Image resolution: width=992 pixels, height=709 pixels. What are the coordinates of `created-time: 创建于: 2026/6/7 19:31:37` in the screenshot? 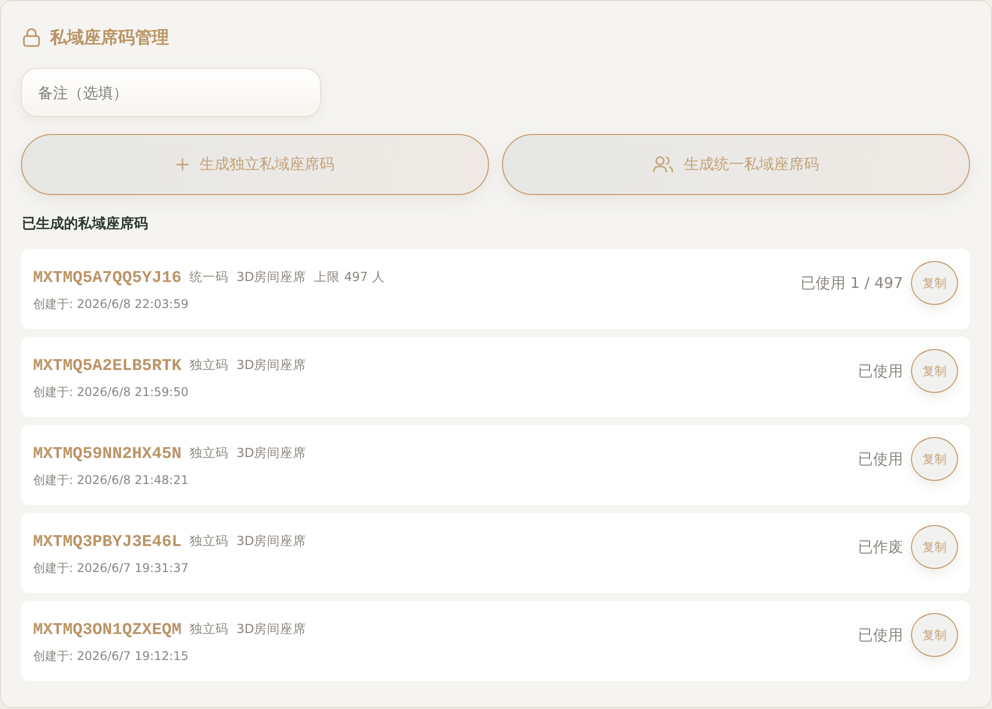 It's located at (111, 568).